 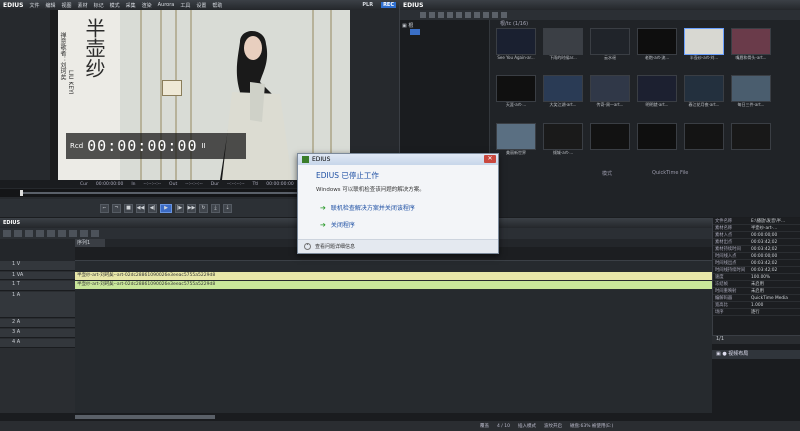 What do you see at coordinates (726, 256) in the screenshot?
I see `info-key: 时间线入点` at bounding box center [726, 256].